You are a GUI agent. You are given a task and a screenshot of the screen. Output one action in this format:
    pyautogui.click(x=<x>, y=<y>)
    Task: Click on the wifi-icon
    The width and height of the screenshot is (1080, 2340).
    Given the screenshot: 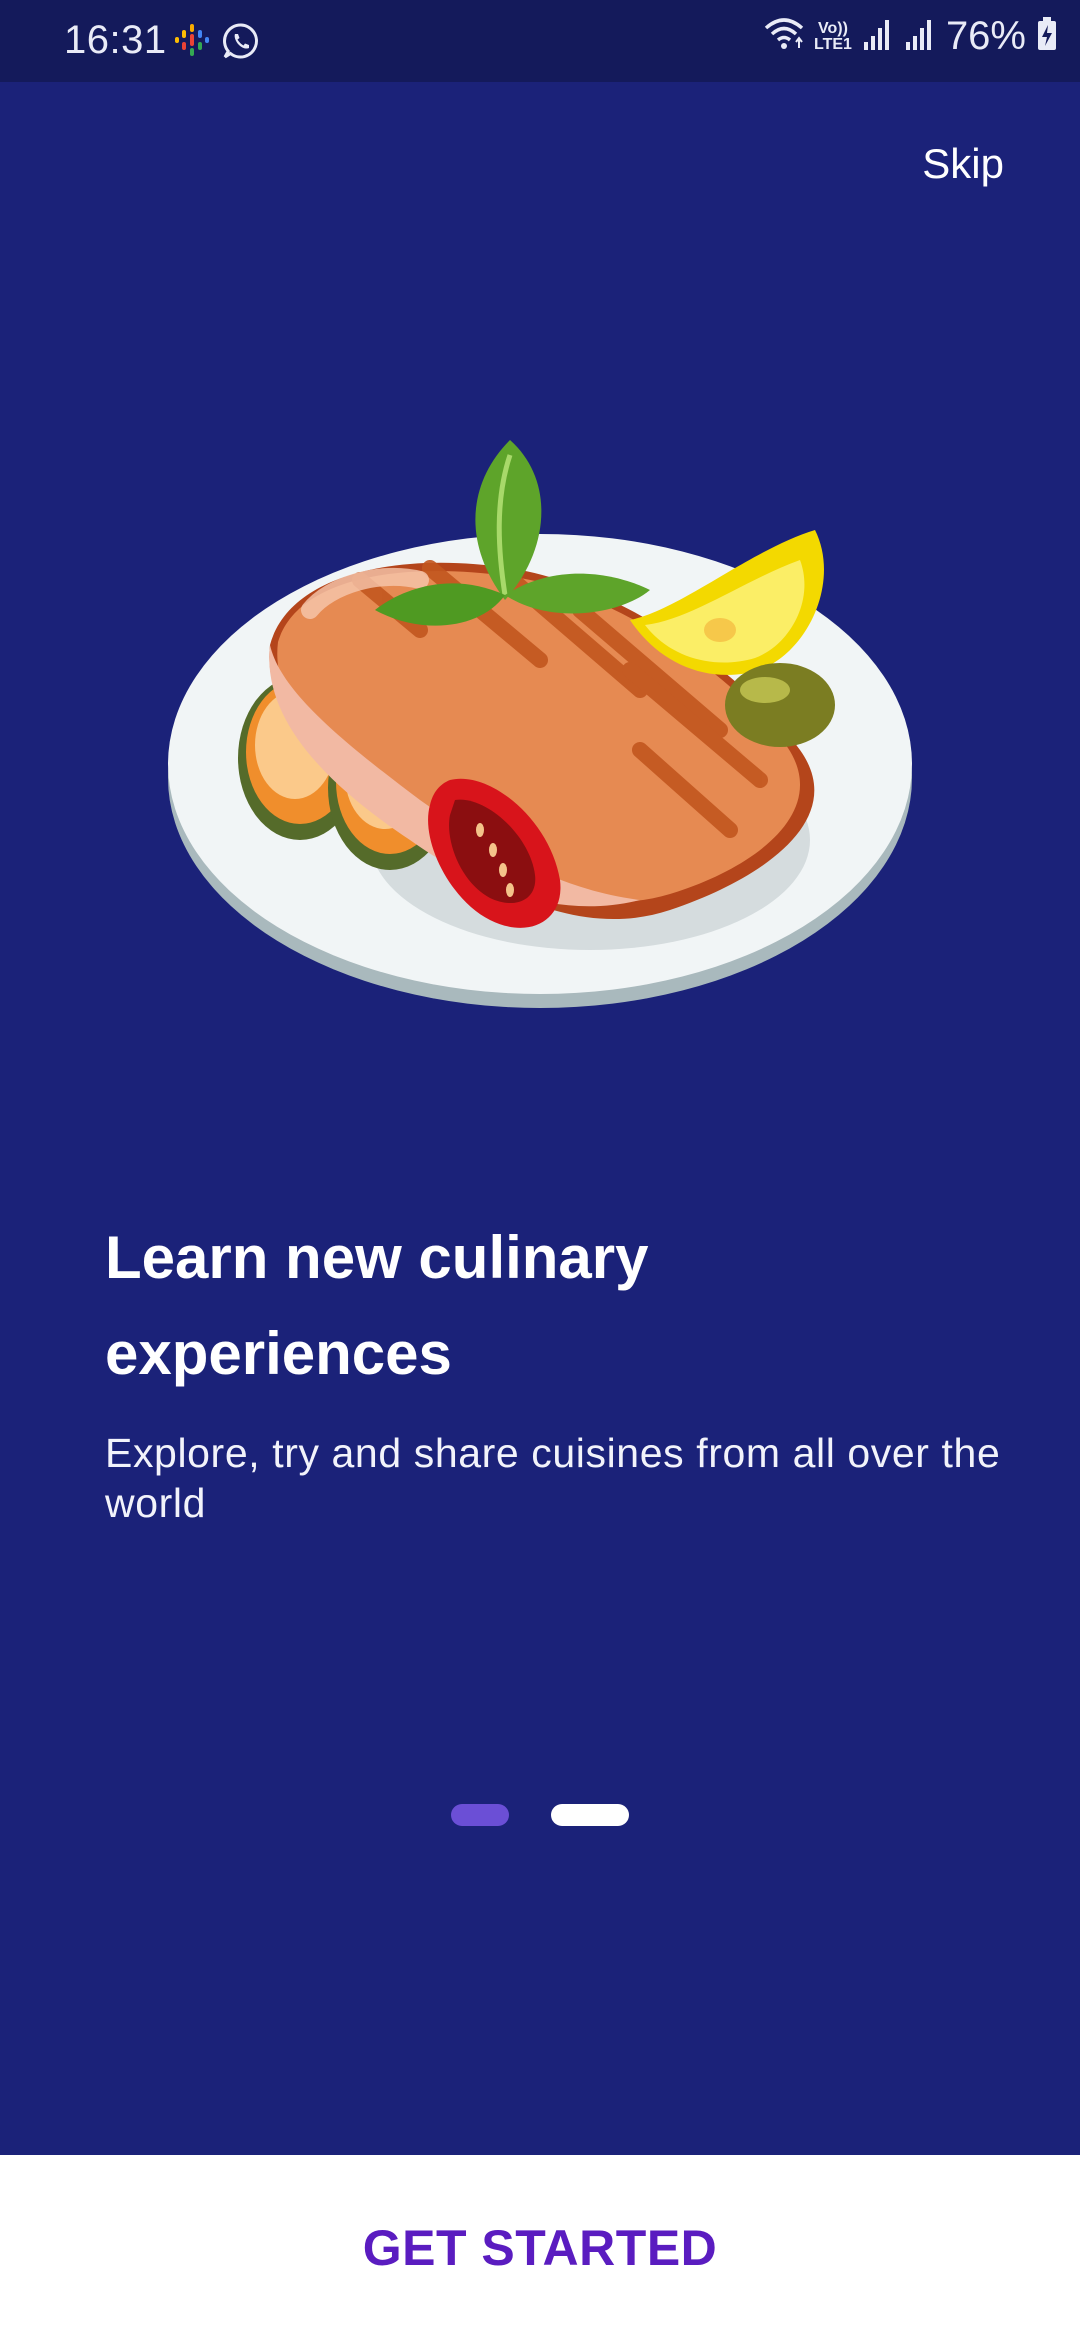 What is the action you would take?
    pyautogui.click(x=784, y=36)
    